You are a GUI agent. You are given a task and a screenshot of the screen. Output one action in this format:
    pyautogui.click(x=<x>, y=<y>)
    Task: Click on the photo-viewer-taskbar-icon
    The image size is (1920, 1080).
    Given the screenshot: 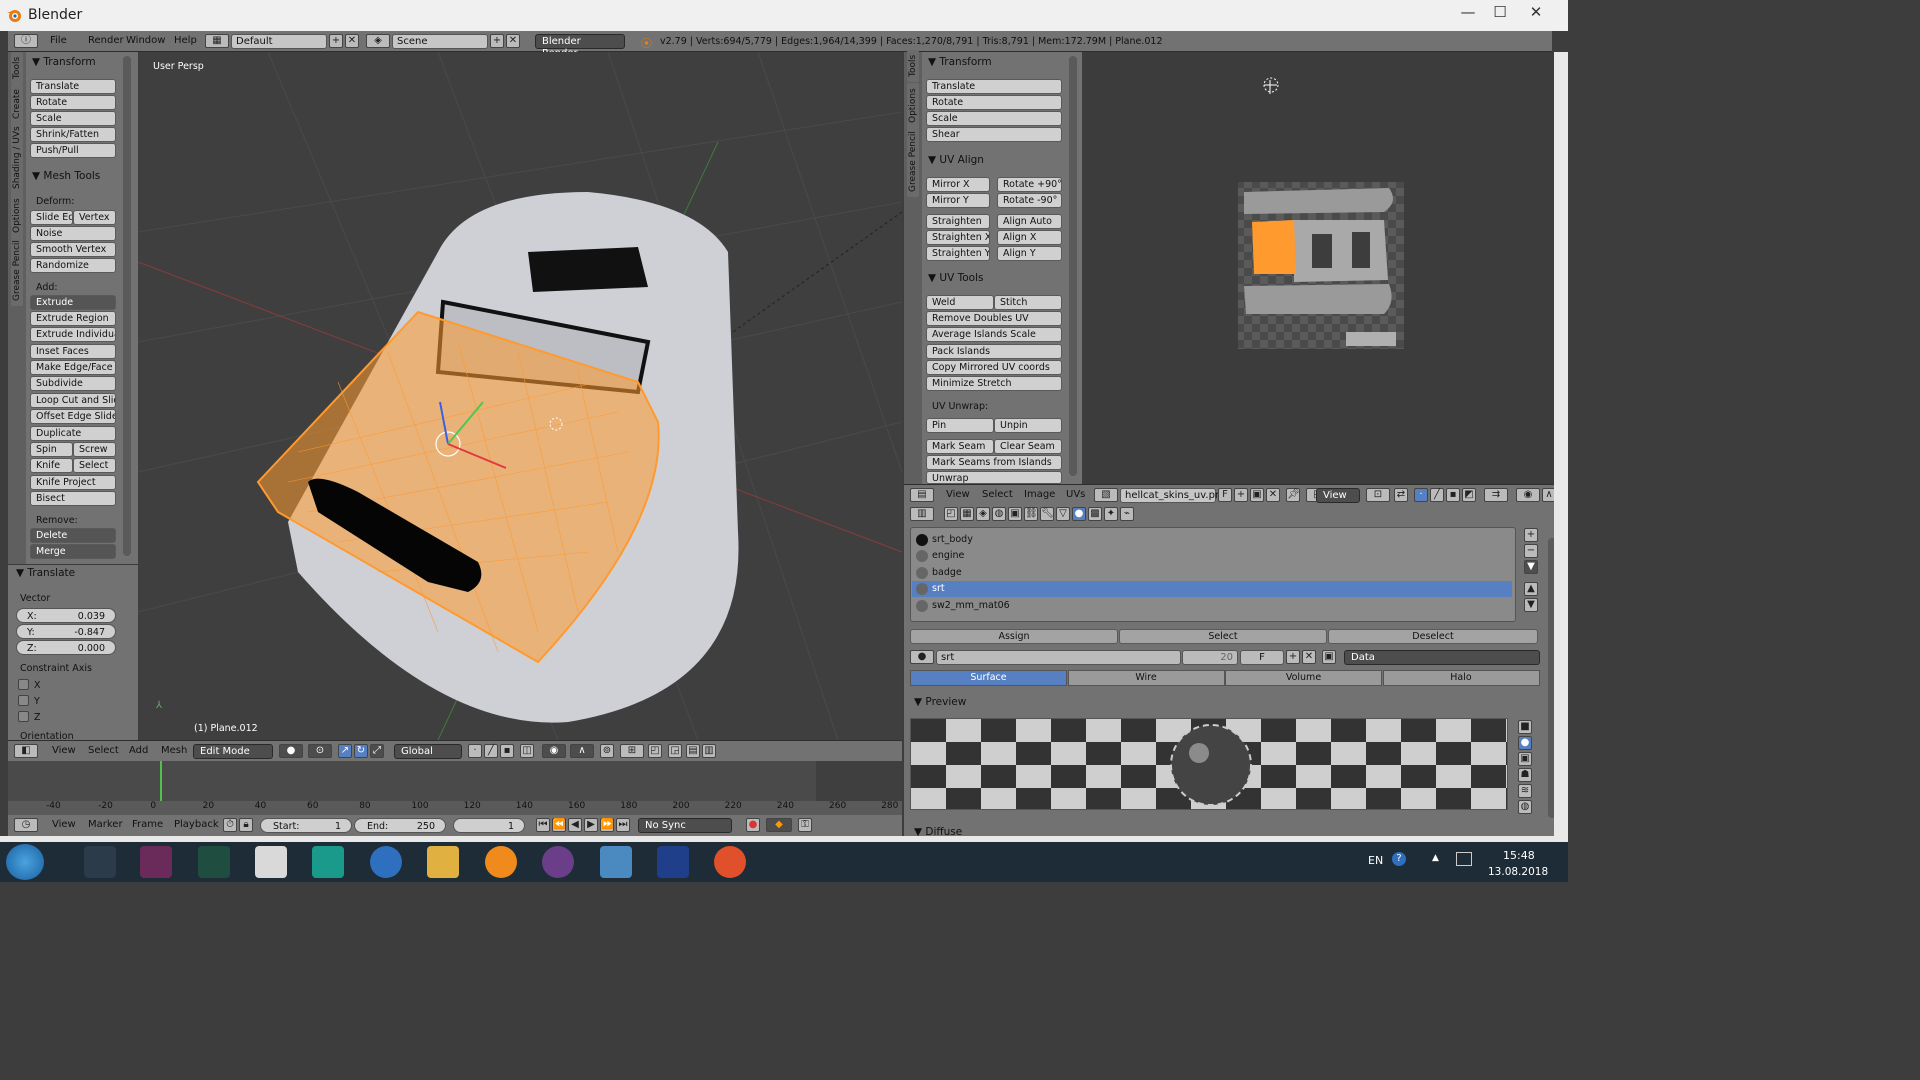 What is the action you would take?
    pyautogui.click(x=616, y=862)
    